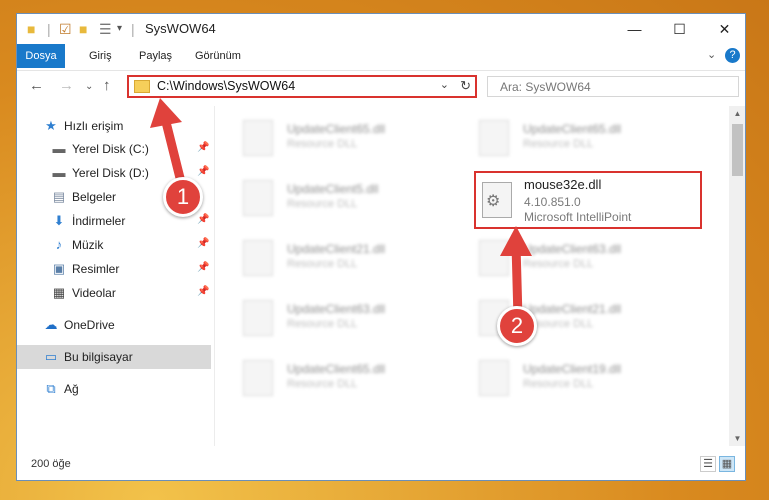  What do you see at coordinates (711, 54) in the screenshot?
I see `expand-ribbon-icon: ⌄` at bounding box center [711, 54].